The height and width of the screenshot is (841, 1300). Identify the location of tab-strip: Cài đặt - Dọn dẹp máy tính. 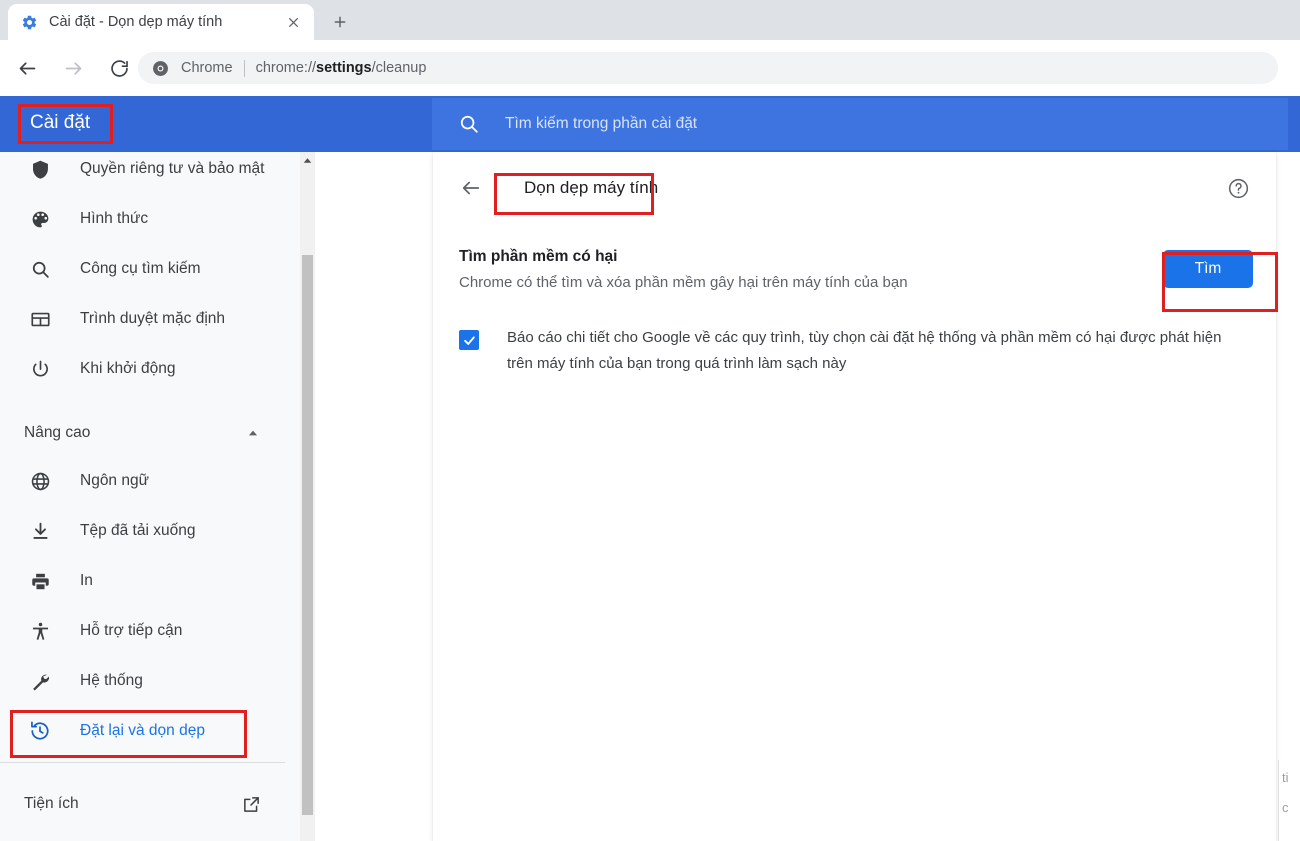
(650, 20).